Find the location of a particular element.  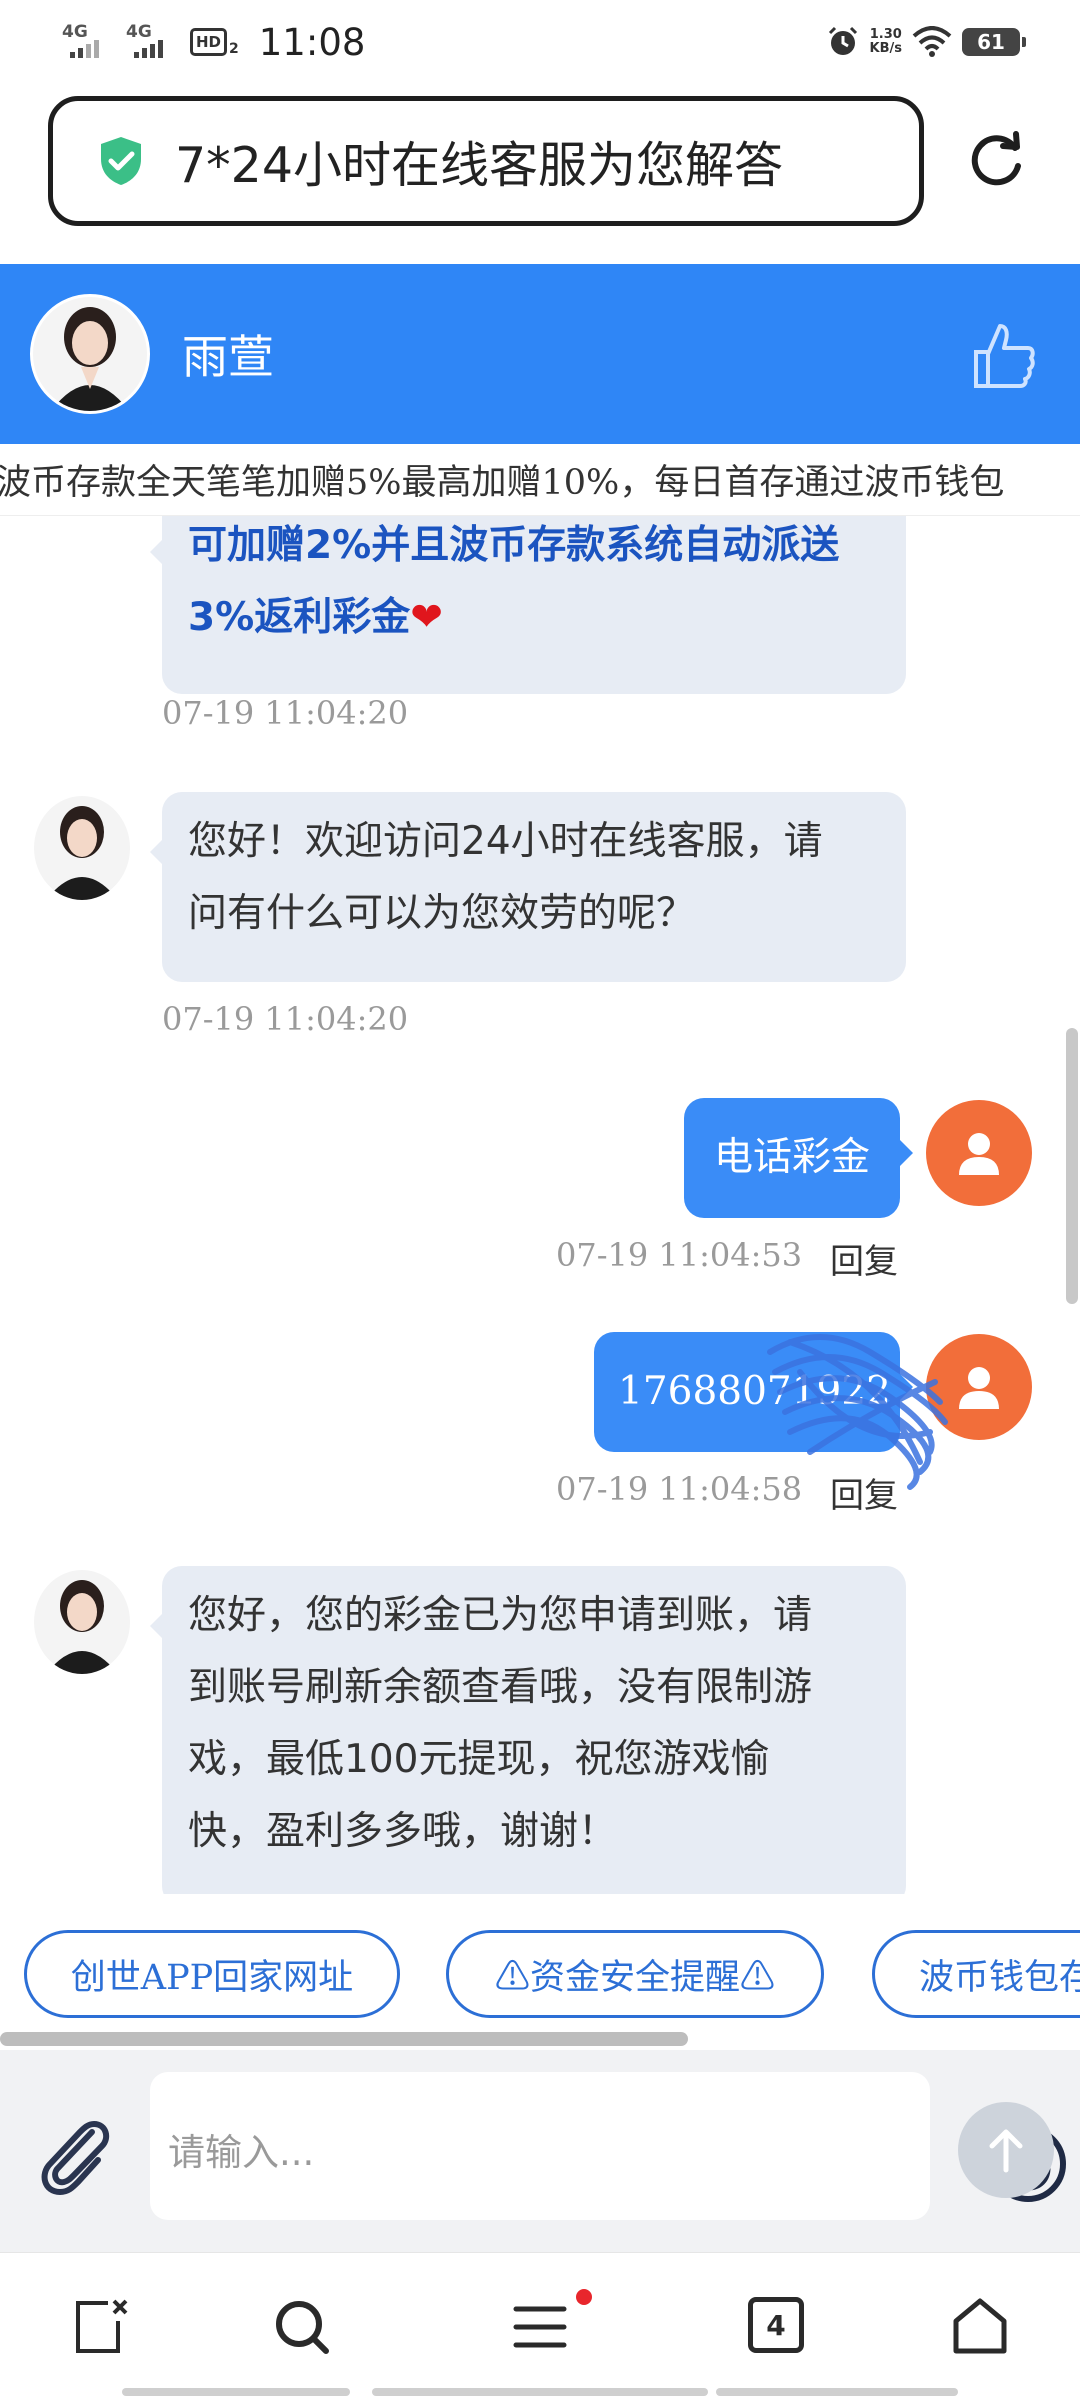

home-icon is located at coordinates (980, 2327).